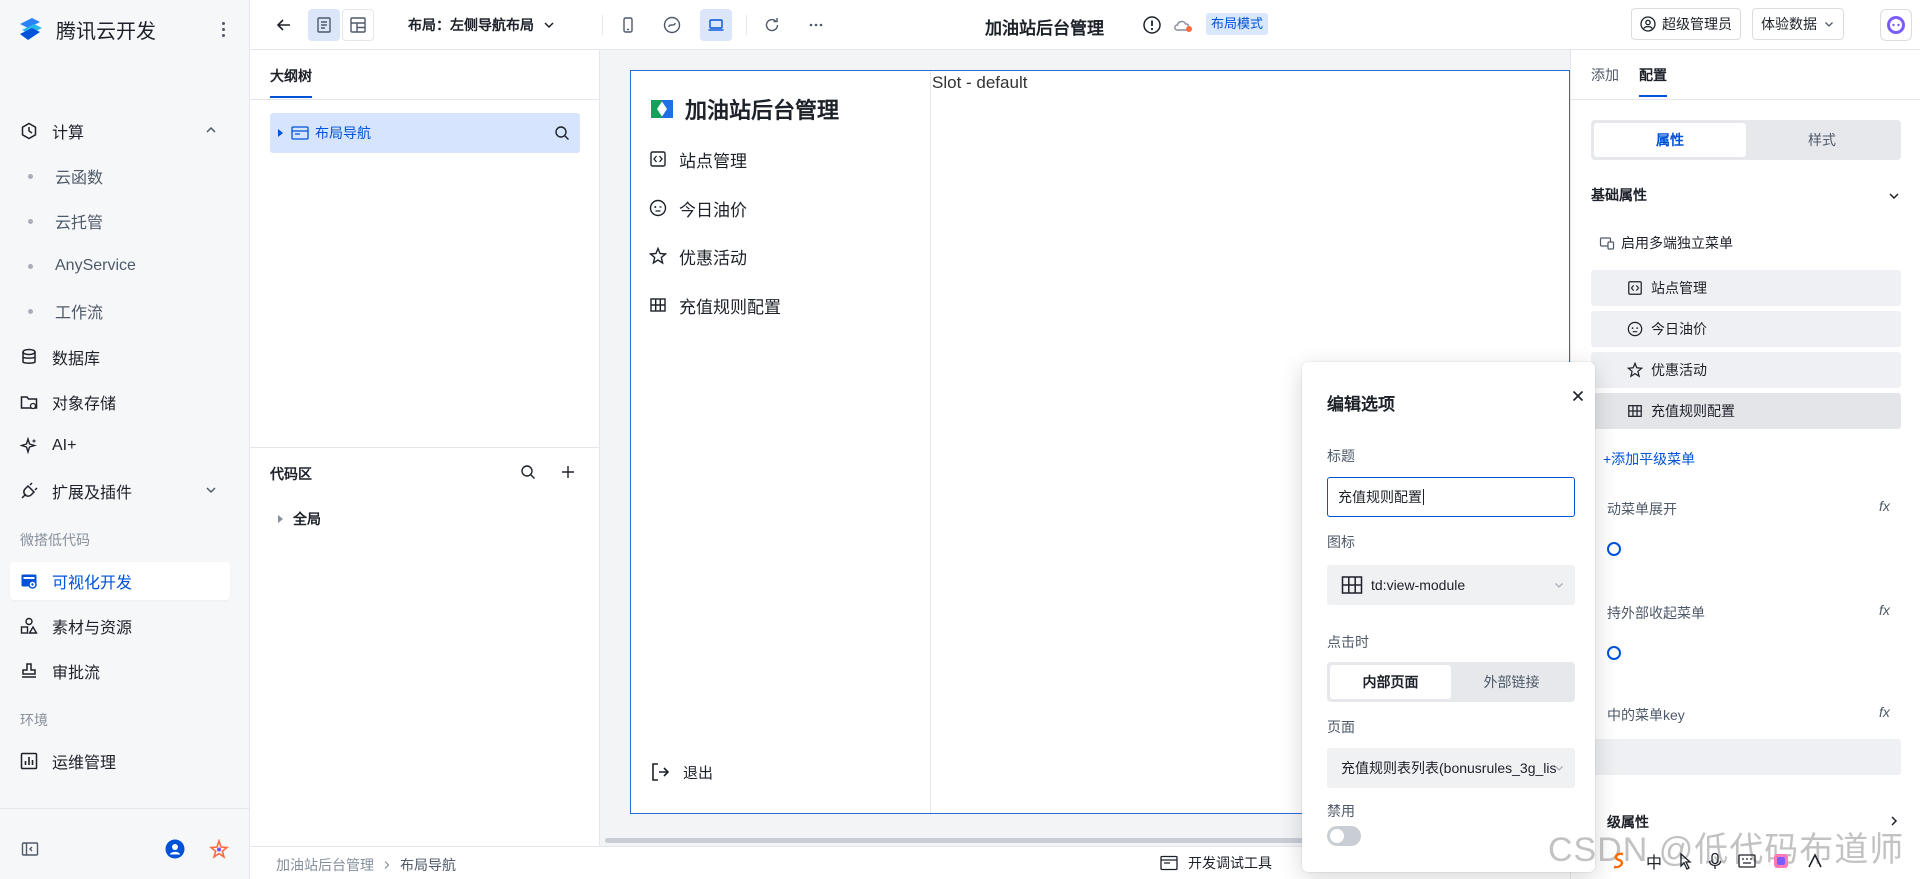  I want to click on sidebar-item-object-storage: 对象存储, so click(120, 402).